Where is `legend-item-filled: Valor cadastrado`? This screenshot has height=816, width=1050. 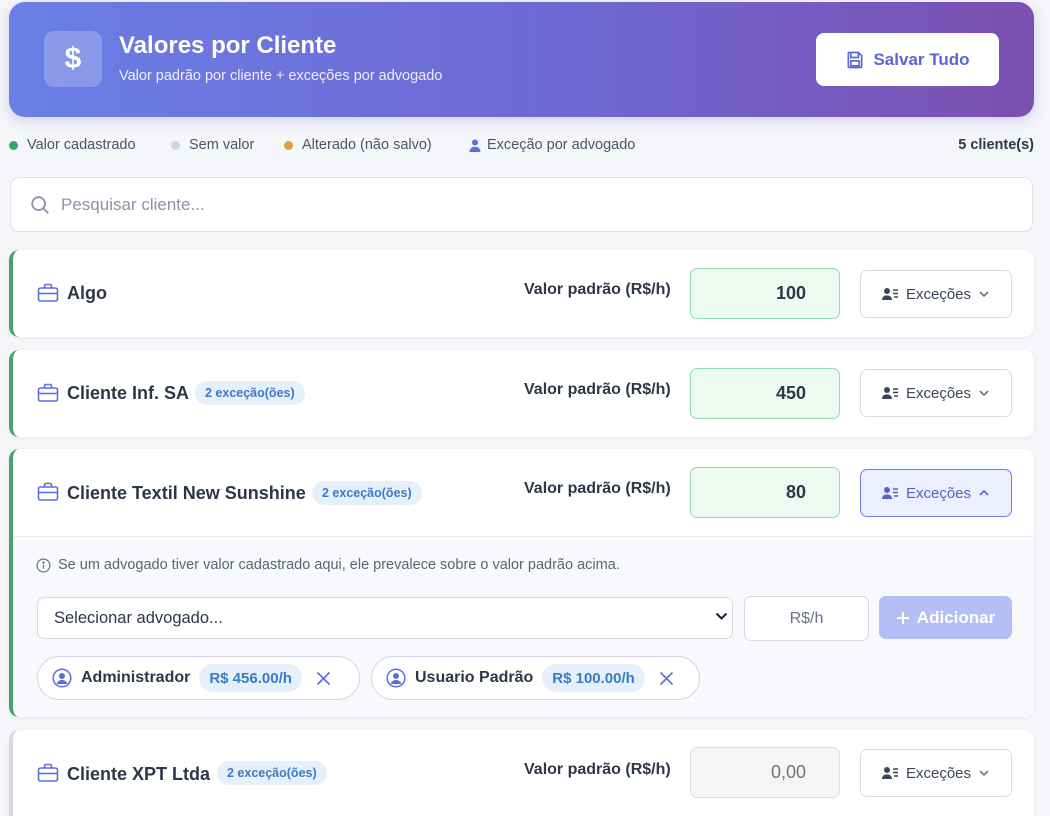
legend-item-filled: Valor cadastrado is located at coordinates (72, 145).